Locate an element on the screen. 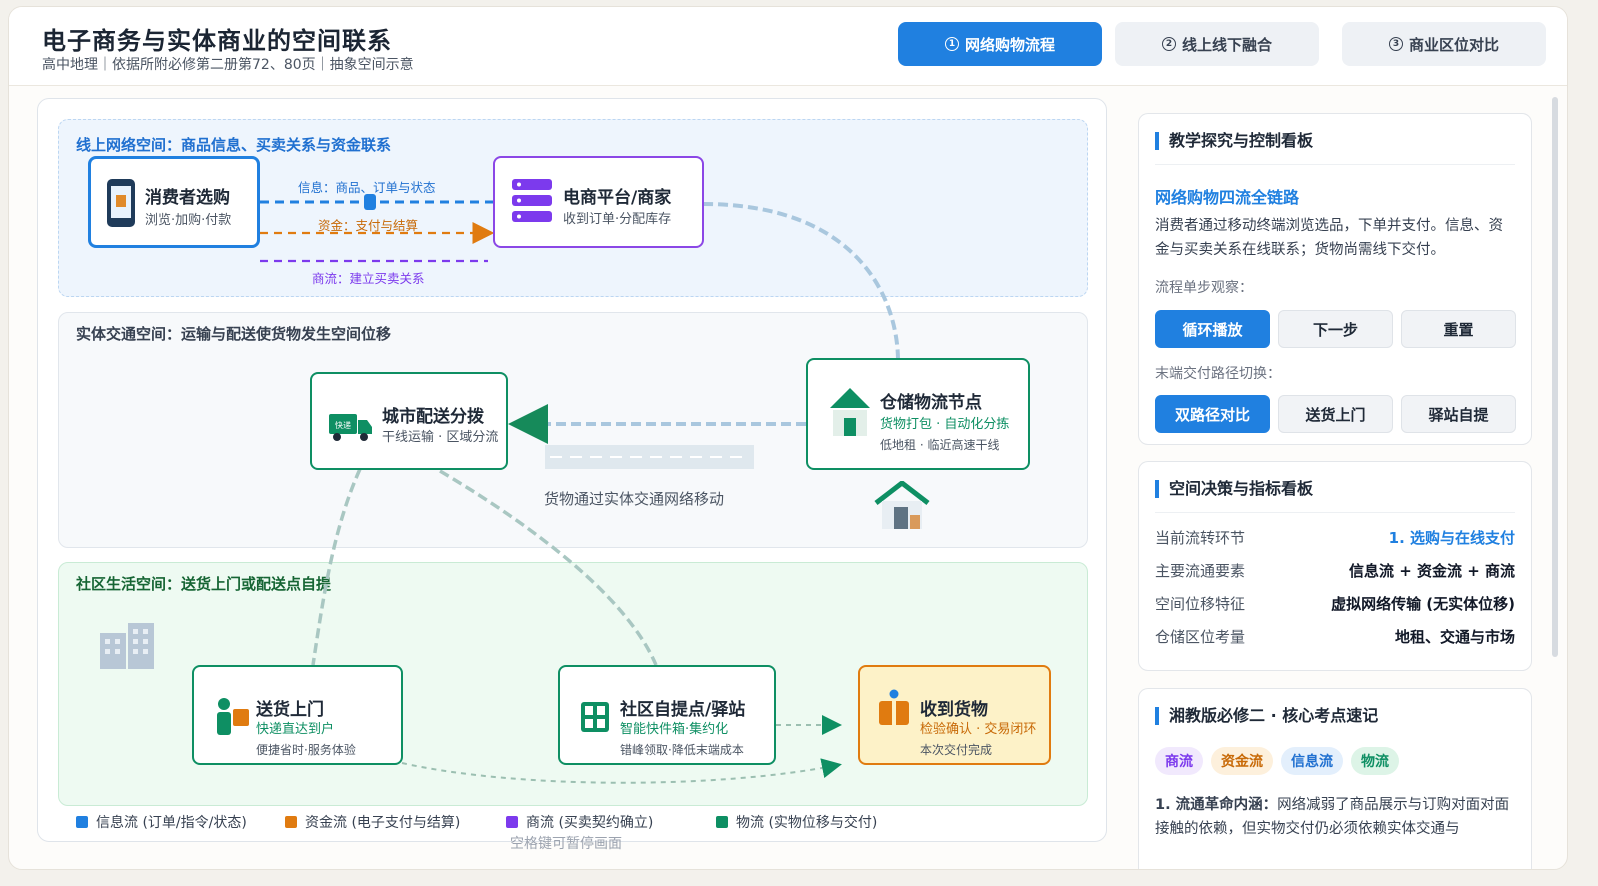 The image size is (1598, 886). path-label: 末端交付路径切换： is located at coordinates (1218, 374).